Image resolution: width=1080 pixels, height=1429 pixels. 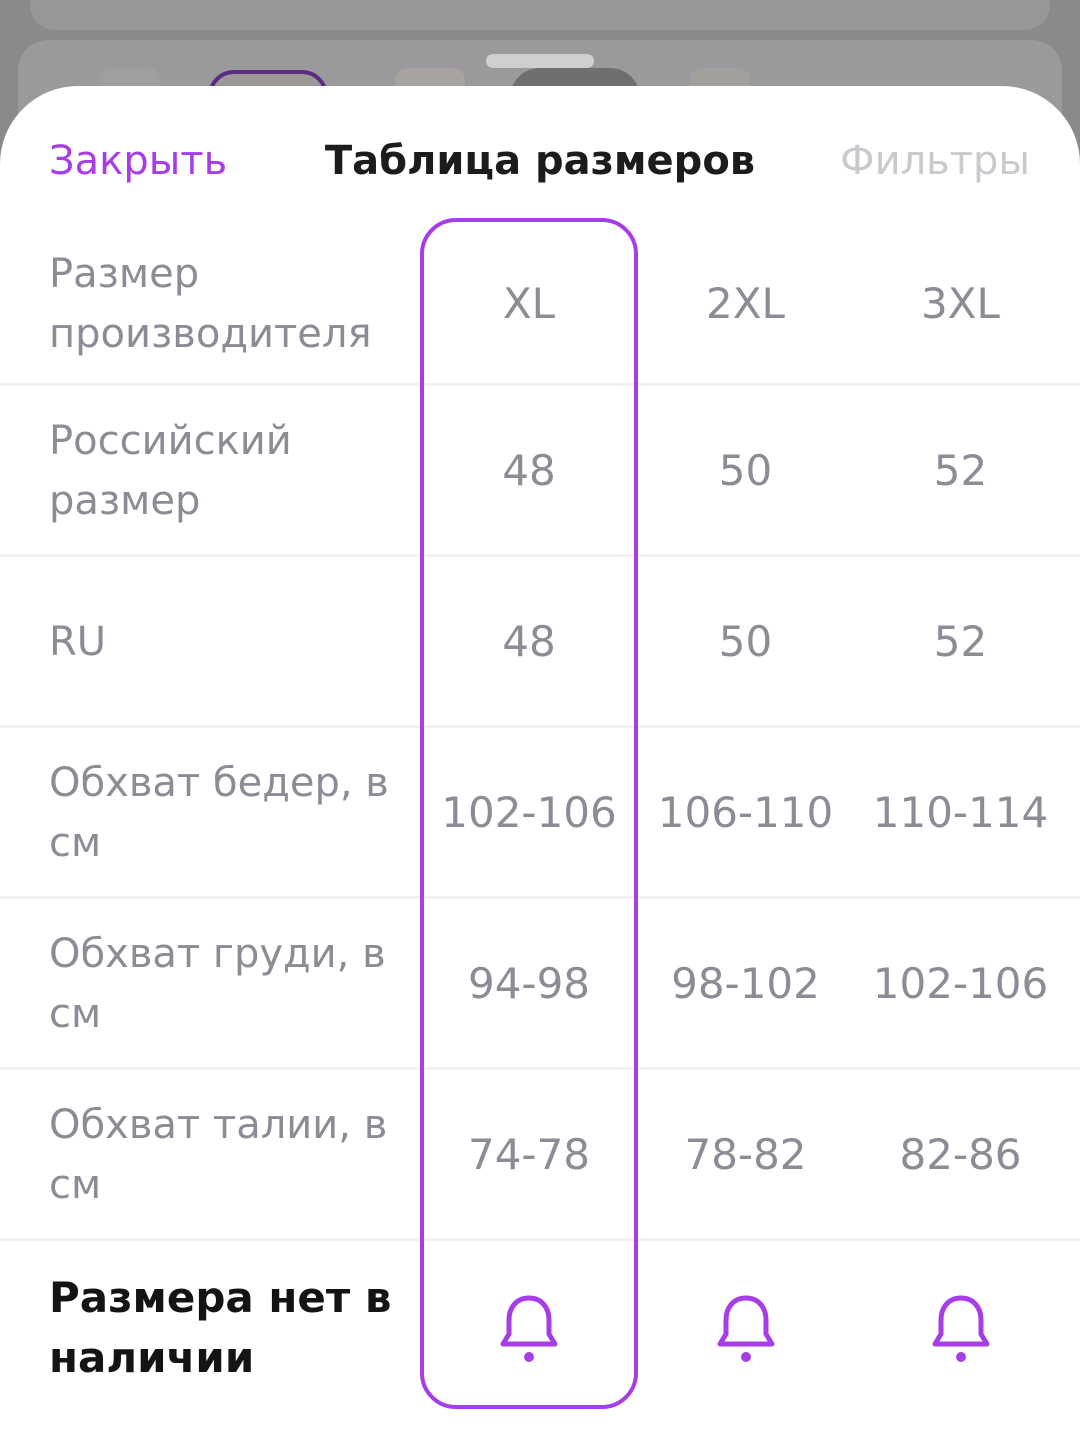 I want to click on table-row-manufacturer-size: Размер производителя XL 2XL 3XL, so click(x=540, y=304).